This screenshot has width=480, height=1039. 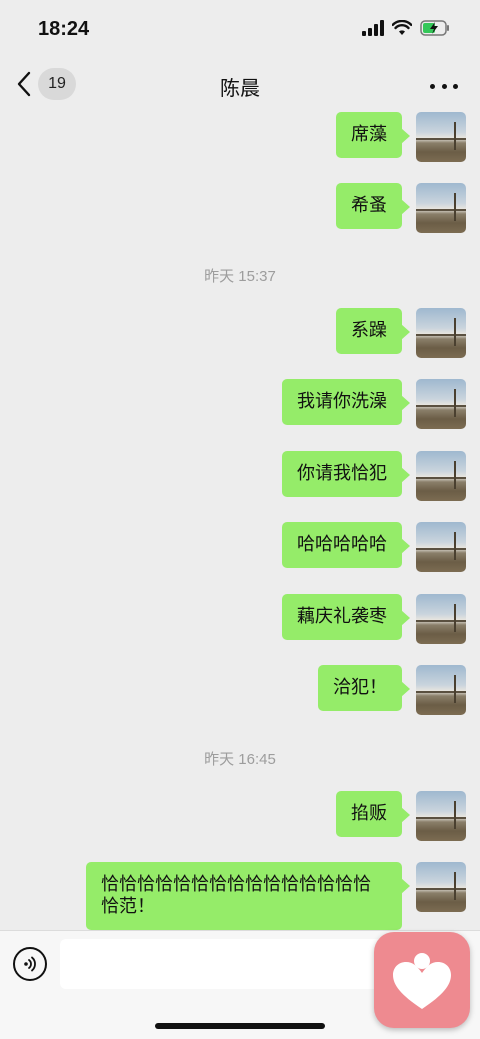 I want to click on message-bubble: 洽犯！, so click(x=364, y=688).